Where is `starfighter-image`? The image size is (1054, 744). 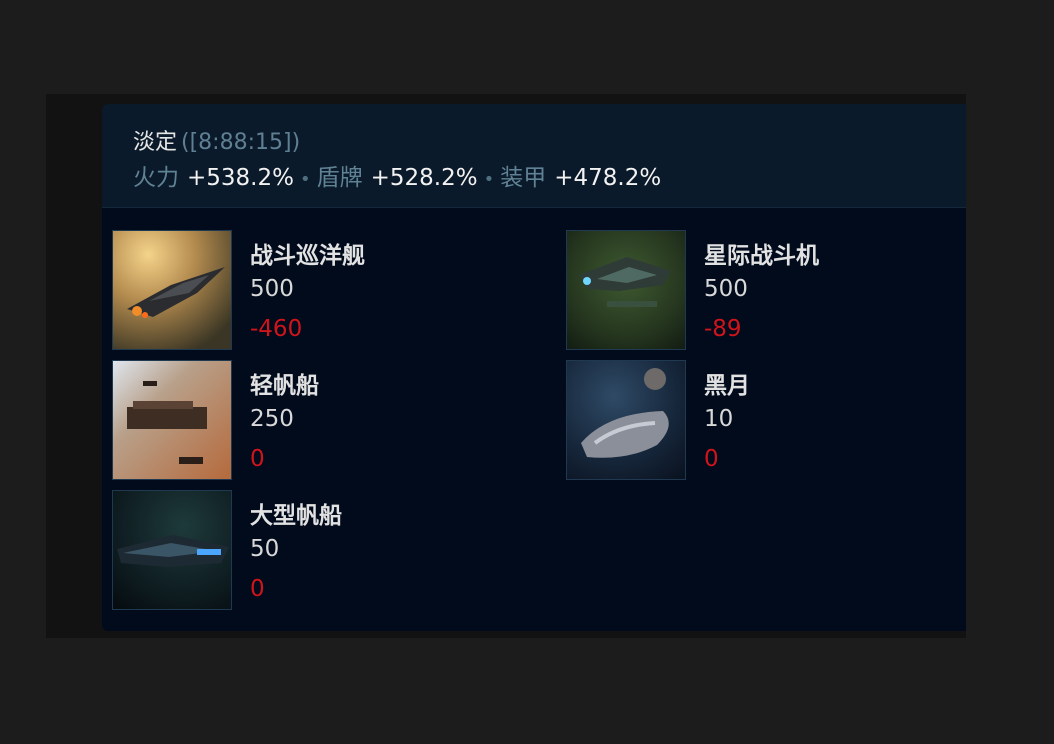 starfighter-image is located at coordinates (626, 290).